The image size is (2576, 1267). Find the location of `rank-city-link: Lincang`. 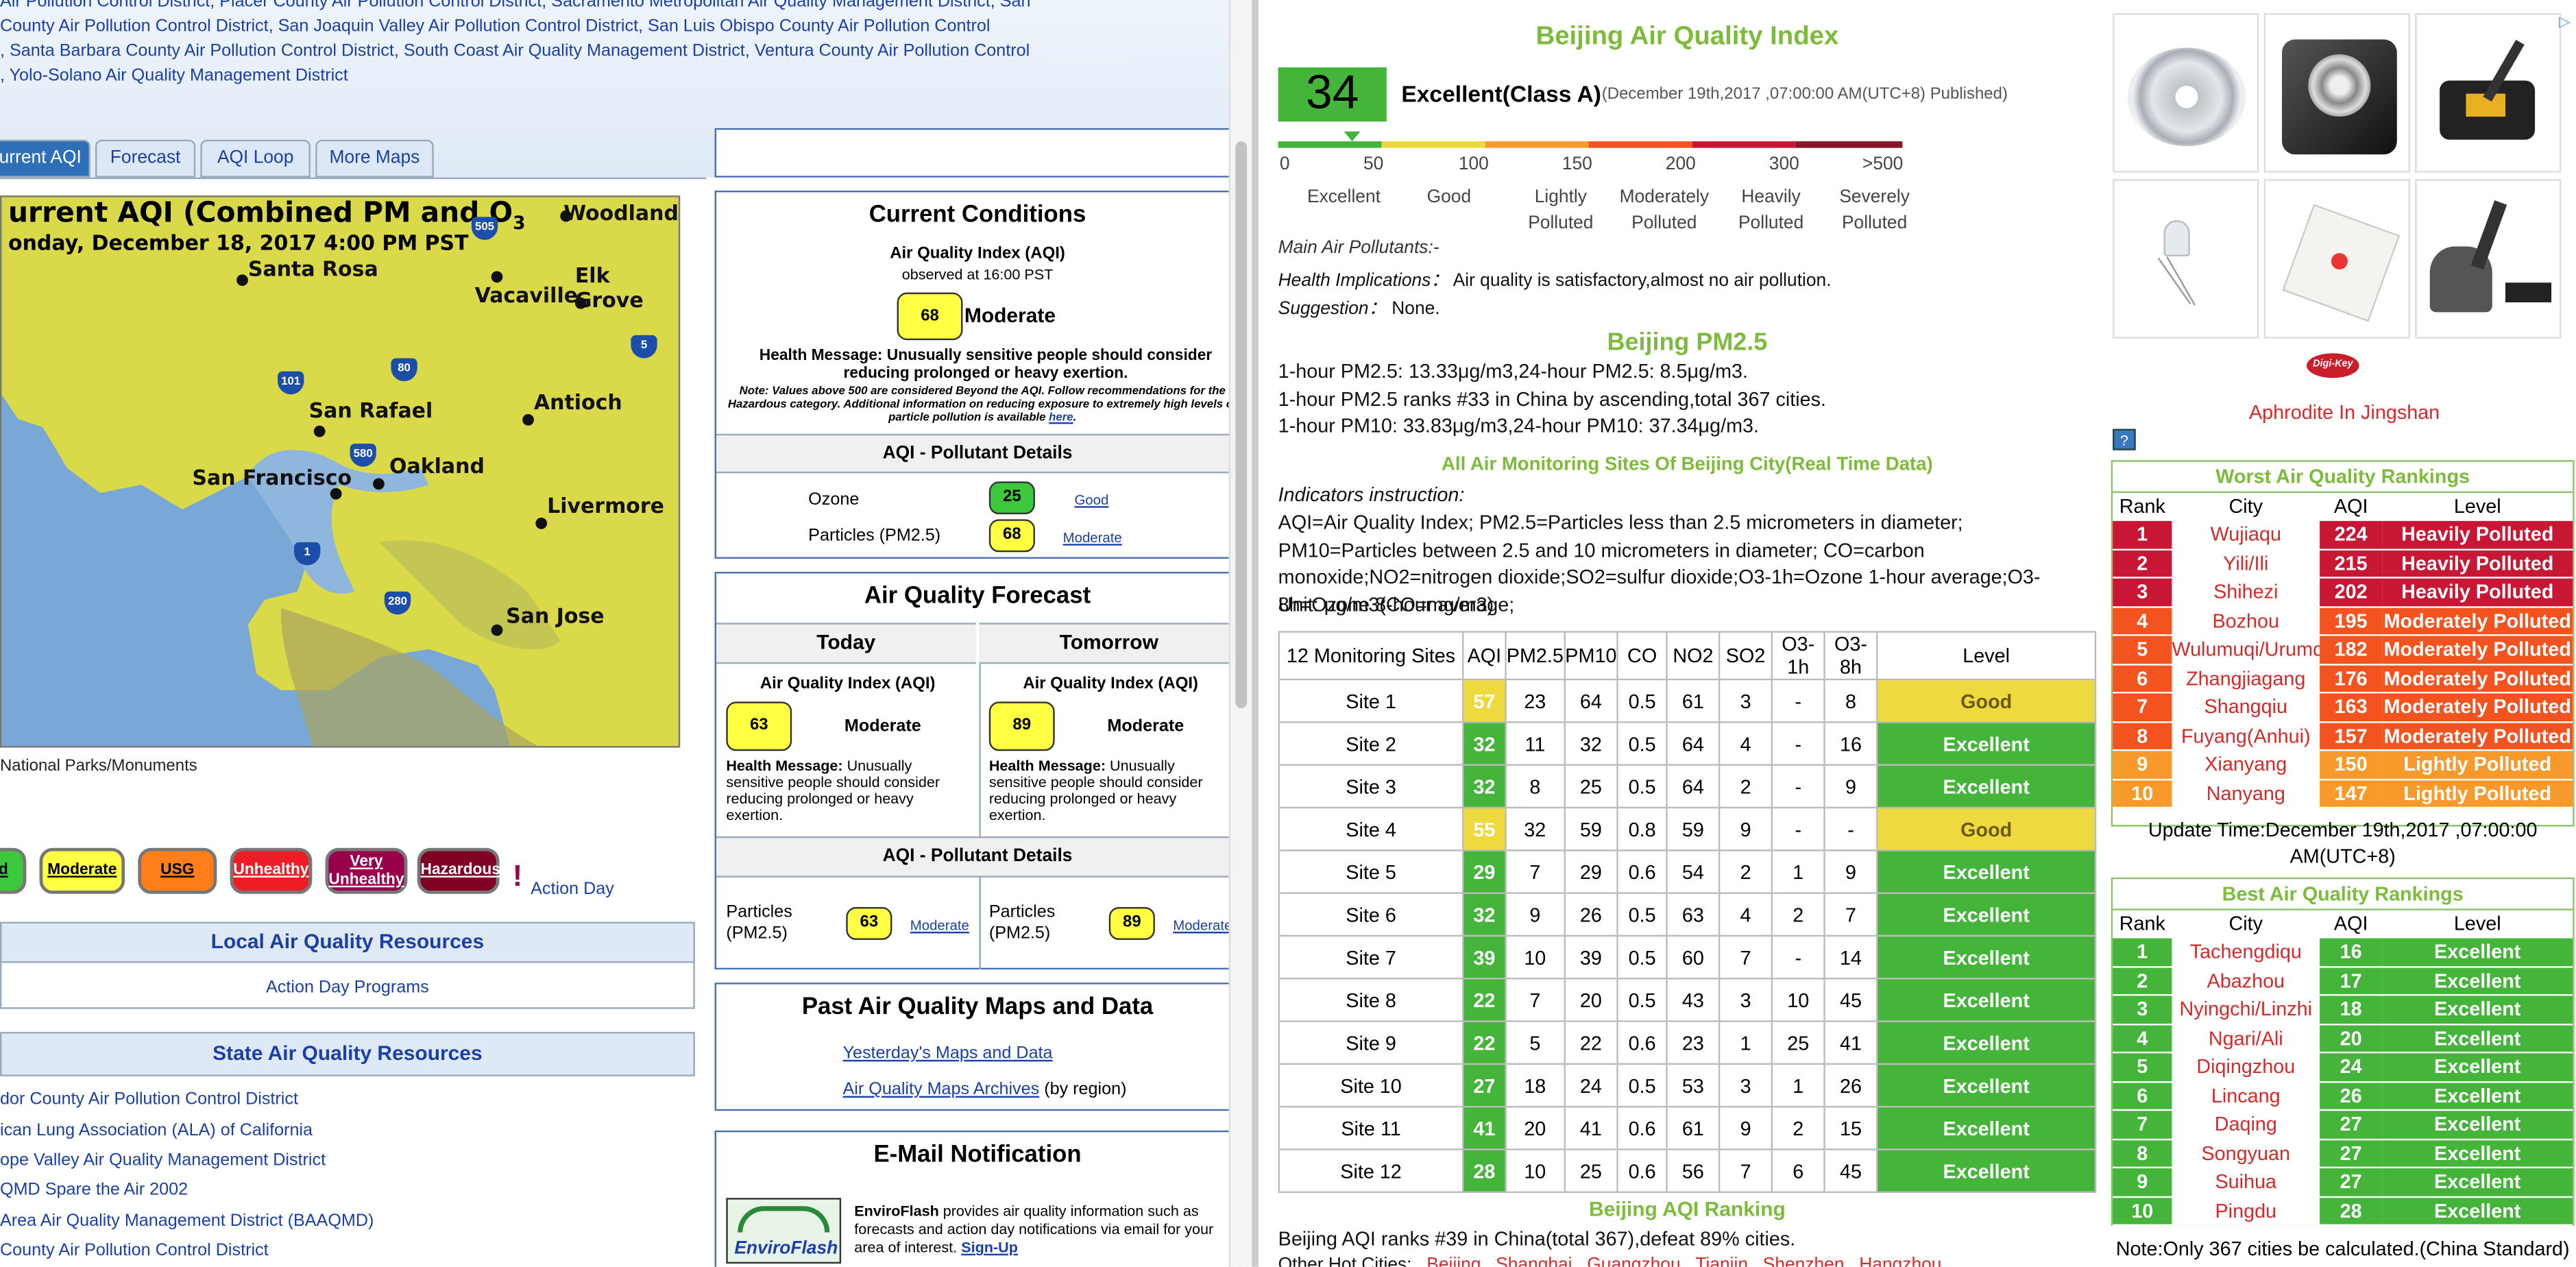

rank-city-link: Lincang is located at coordinates (2246, 1096).